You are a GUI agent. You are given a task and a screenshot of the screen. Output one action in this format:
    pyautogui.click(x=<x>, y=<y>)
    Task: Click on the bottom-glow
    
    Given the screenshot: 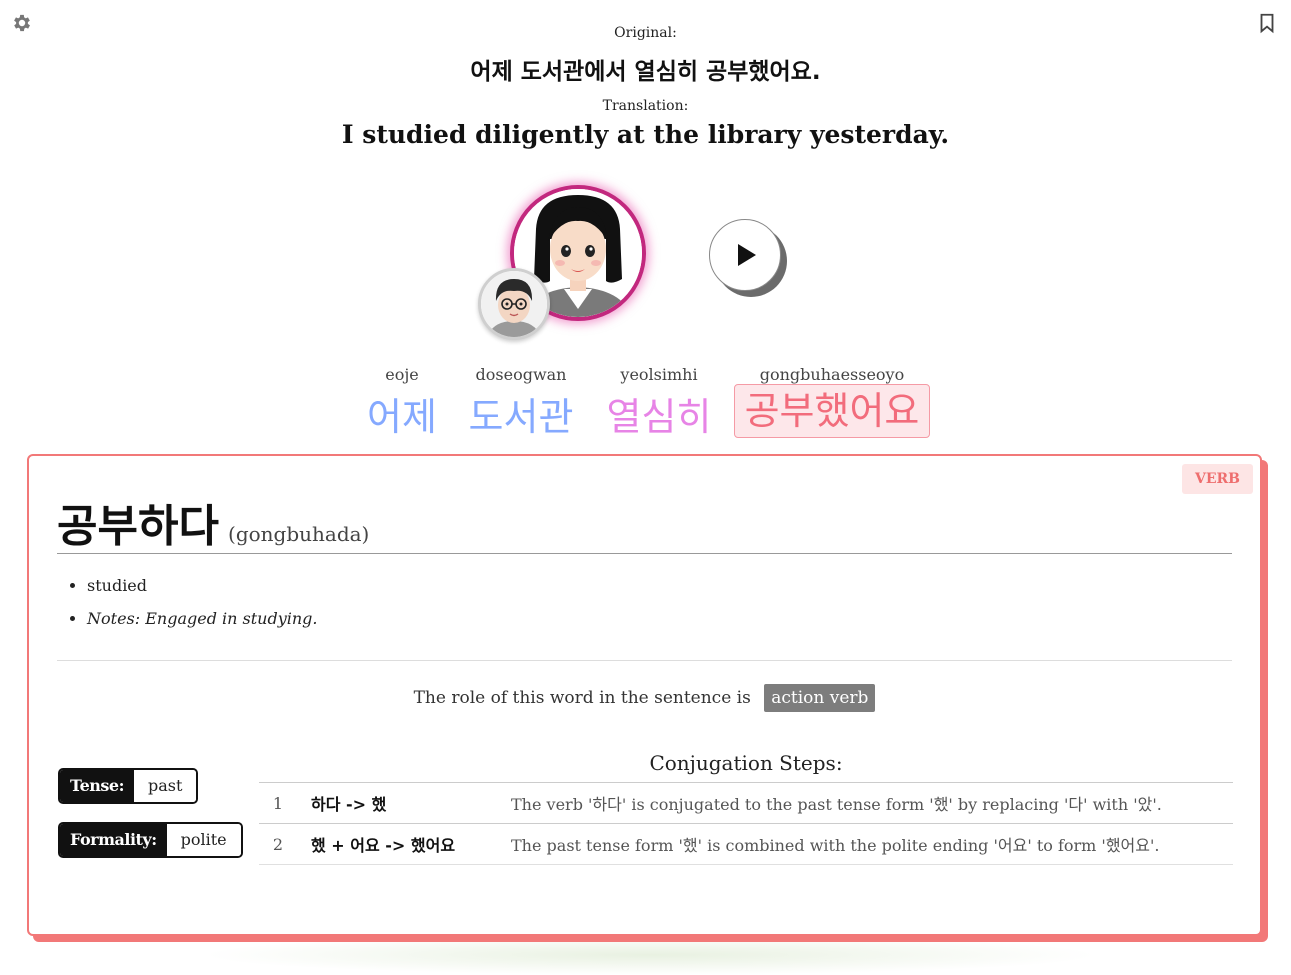 What is the action you would take?
    pyautogui.click(x=650, y=955)
    